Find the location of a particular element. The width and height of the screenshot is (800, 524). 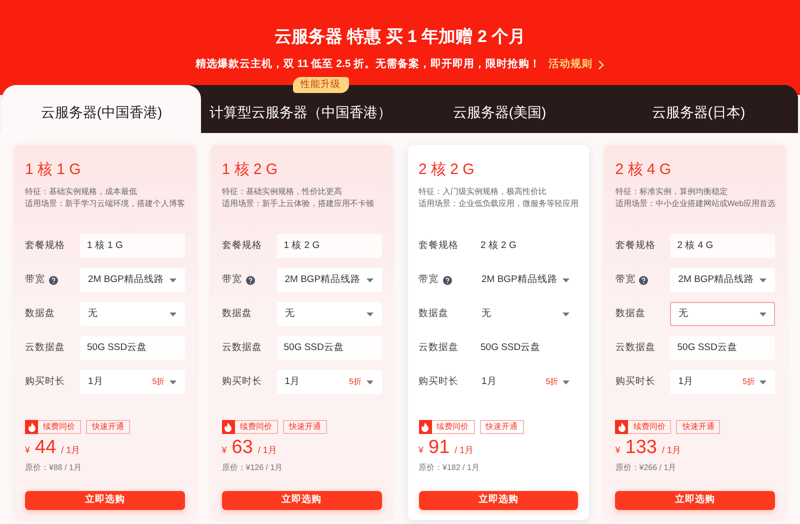

plan-feature: 特征：基础实例规格，性价比更高 is located at coordinates (282, 192).